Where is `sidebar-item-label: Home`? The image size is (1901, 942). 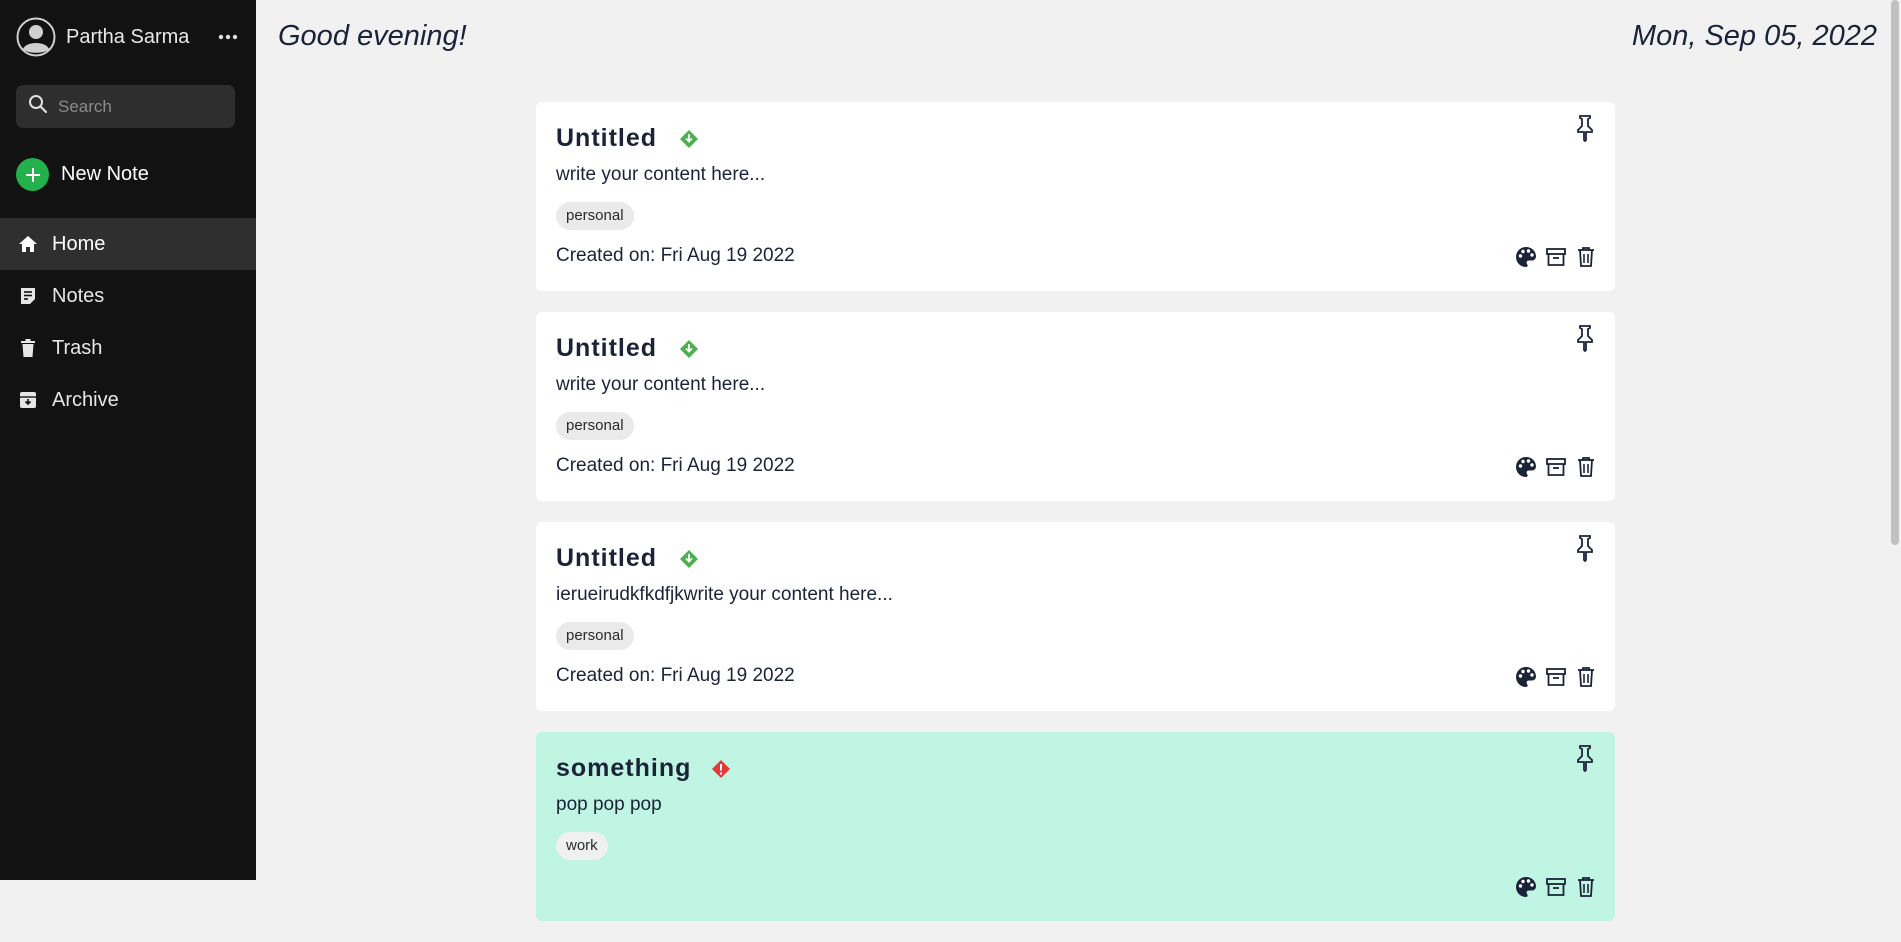
sidebar-item-label: Home is located at coordinates (79, 243).